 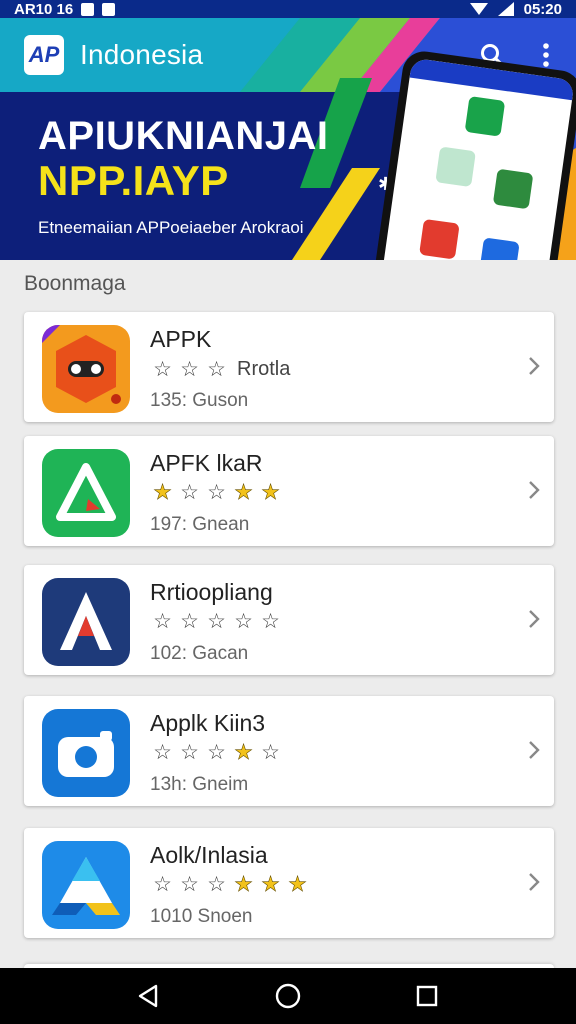 What do you see at coordinates (474, 154) in the screenshot?
I see `phone-mockup` at bounding box center [474, 154].